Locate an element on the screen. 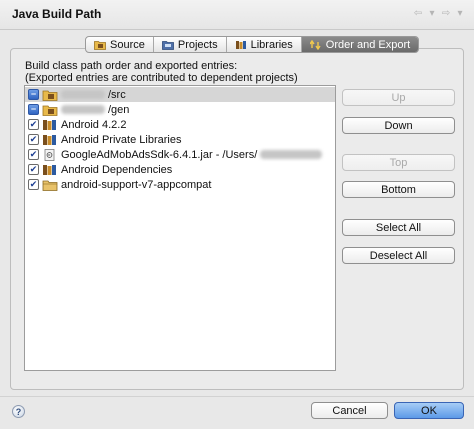 Image resolution: width=474 pixels, height=429 pixels. tab-libraries-label: Libraries is located at coordinates (271, 44).